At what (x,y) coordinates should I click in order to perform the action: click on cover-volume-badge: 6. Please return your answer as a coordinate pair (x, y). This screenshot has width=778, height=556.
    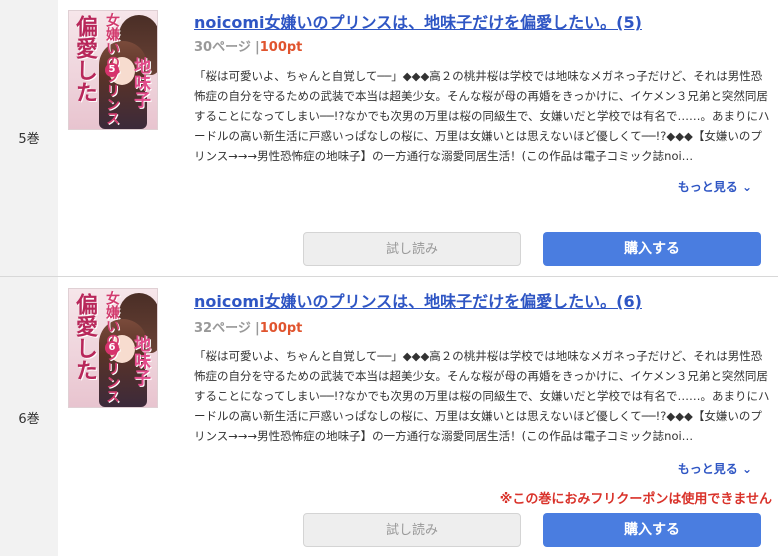
    Looking at the image, I should click on (112, 348).